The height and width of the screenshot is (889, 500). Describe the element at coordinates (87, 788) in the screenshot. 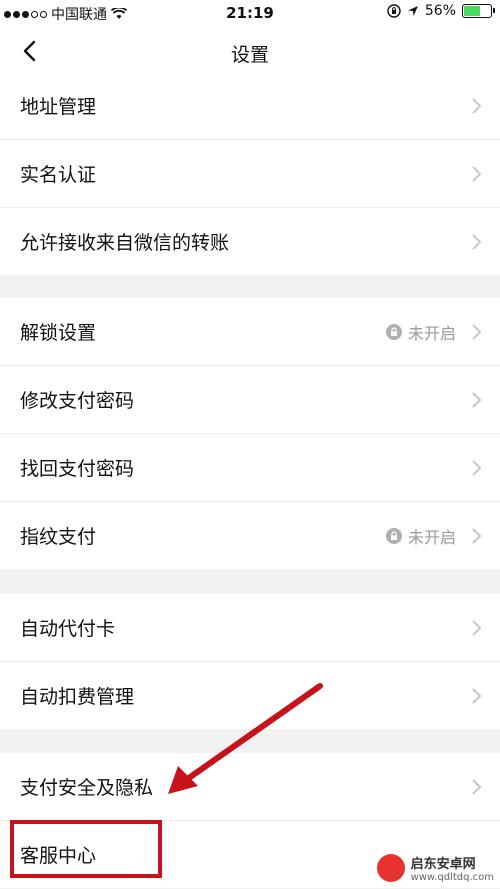

I see `row-label: 支付安全及隐私` at that location.